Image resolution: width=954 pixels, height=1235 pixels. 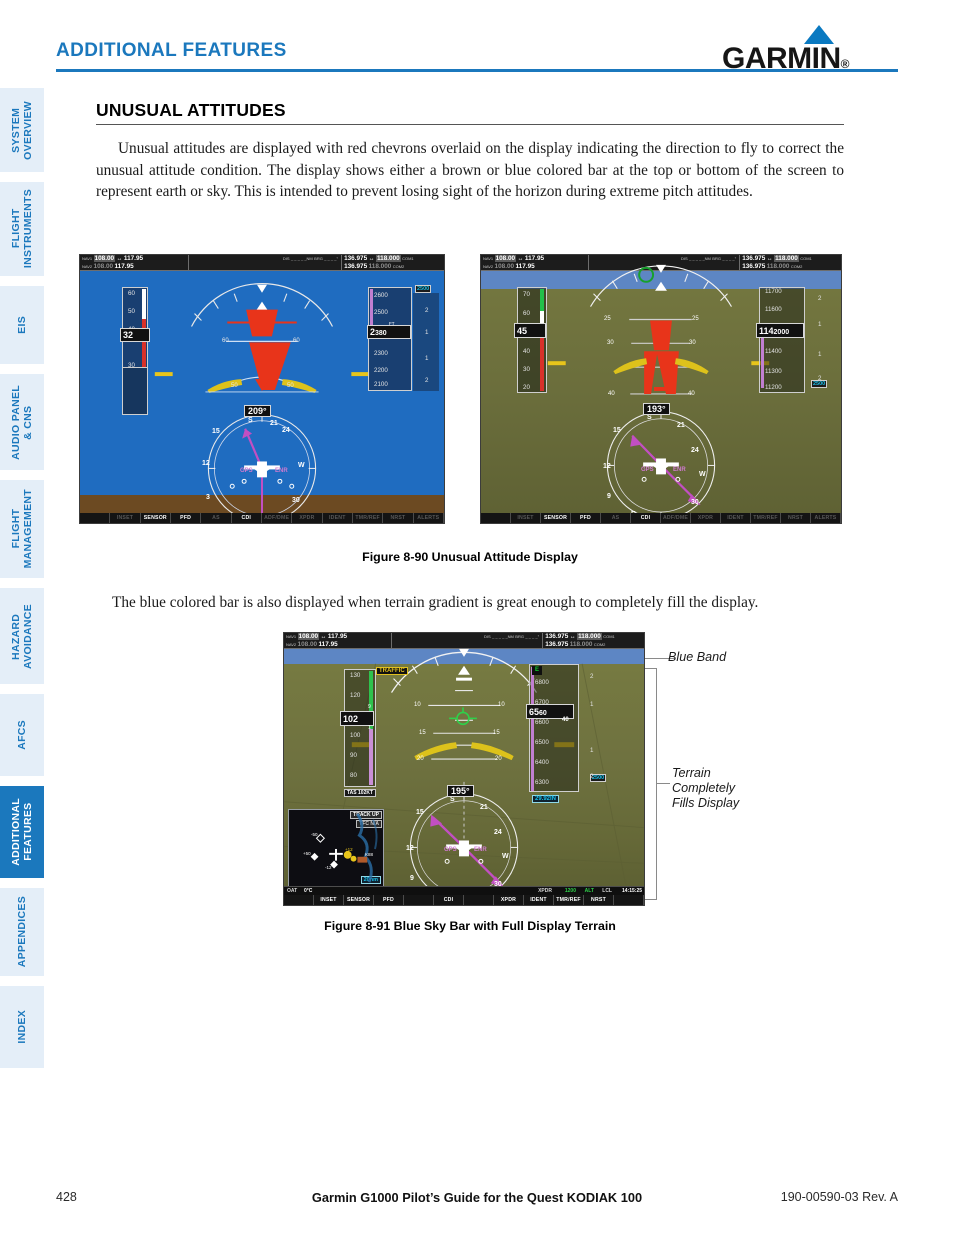 I want to click on airspeed-readout: 32, so click(x=135, y=335).